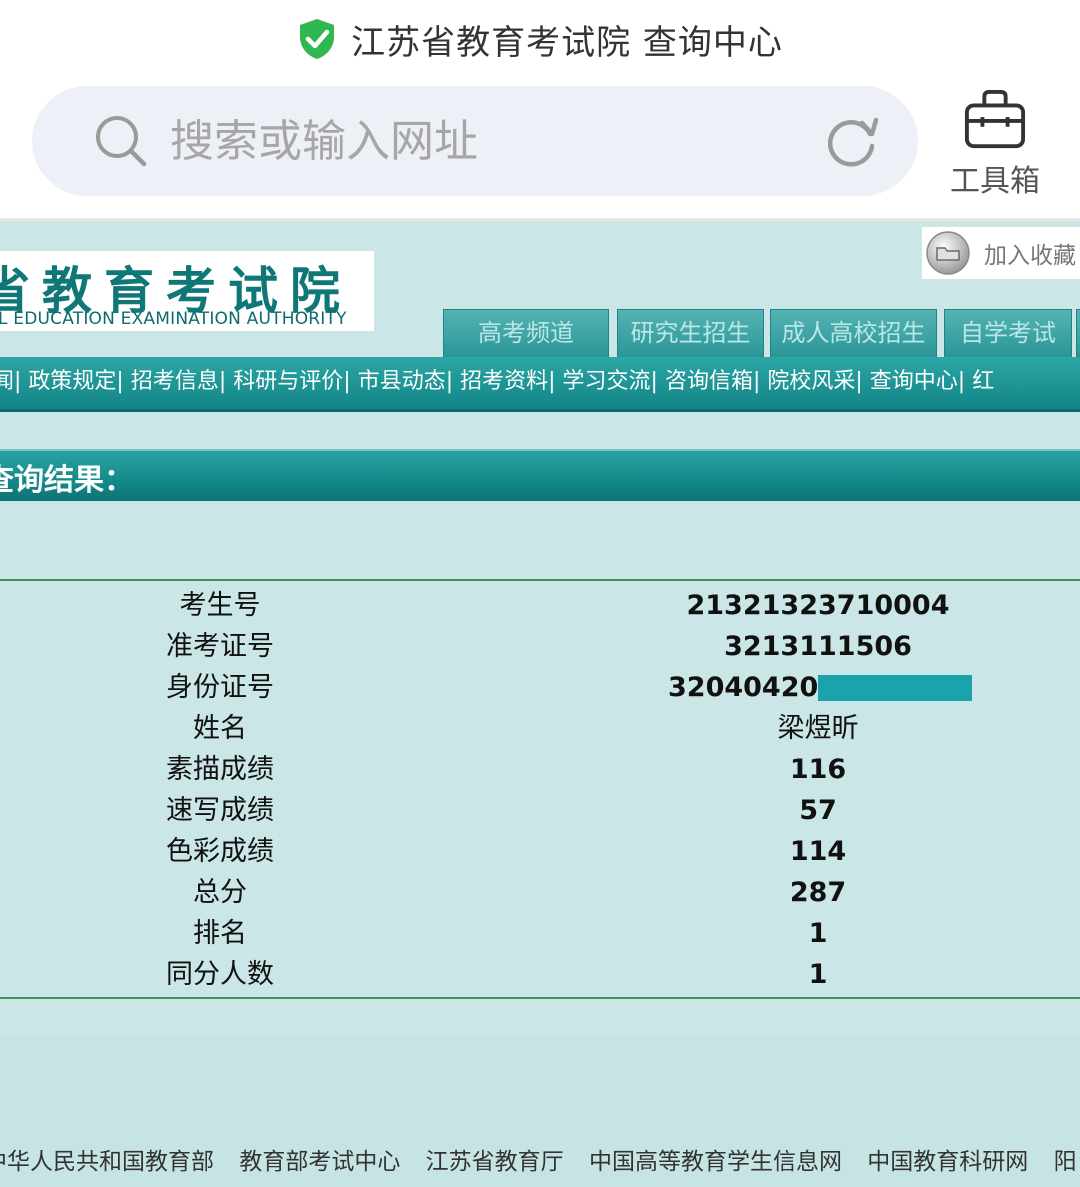 The width and height of the screenshot is (1080, 1187). I want to click on row-value: 21321323710004, so click(818, 605).